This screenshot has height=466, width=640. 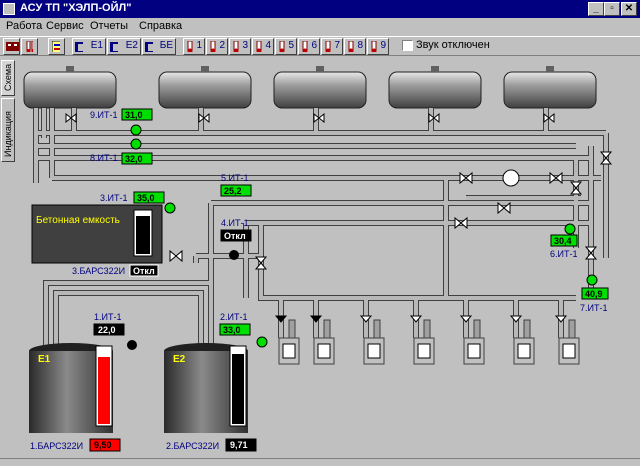 What do you see at coordinates (78, 220) in the screenshot?
I see `concrete-tank-label: Бетонная емкость` at bounding box center [78, 220].